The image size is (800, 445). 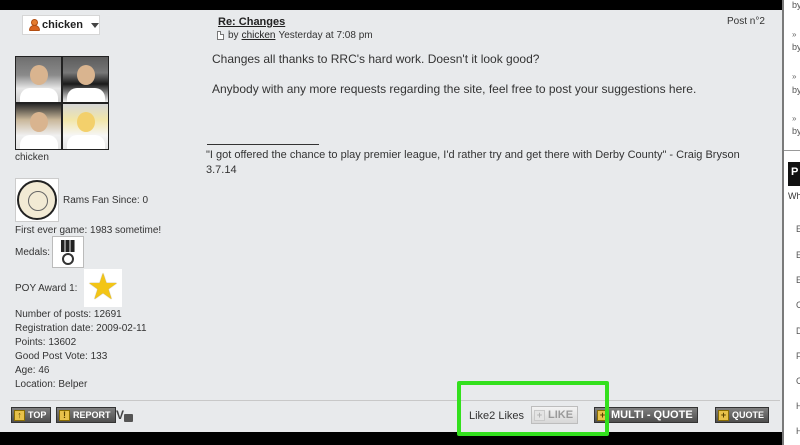 I want to click on report-button: ! REPORT, so click(x=86, y=415).